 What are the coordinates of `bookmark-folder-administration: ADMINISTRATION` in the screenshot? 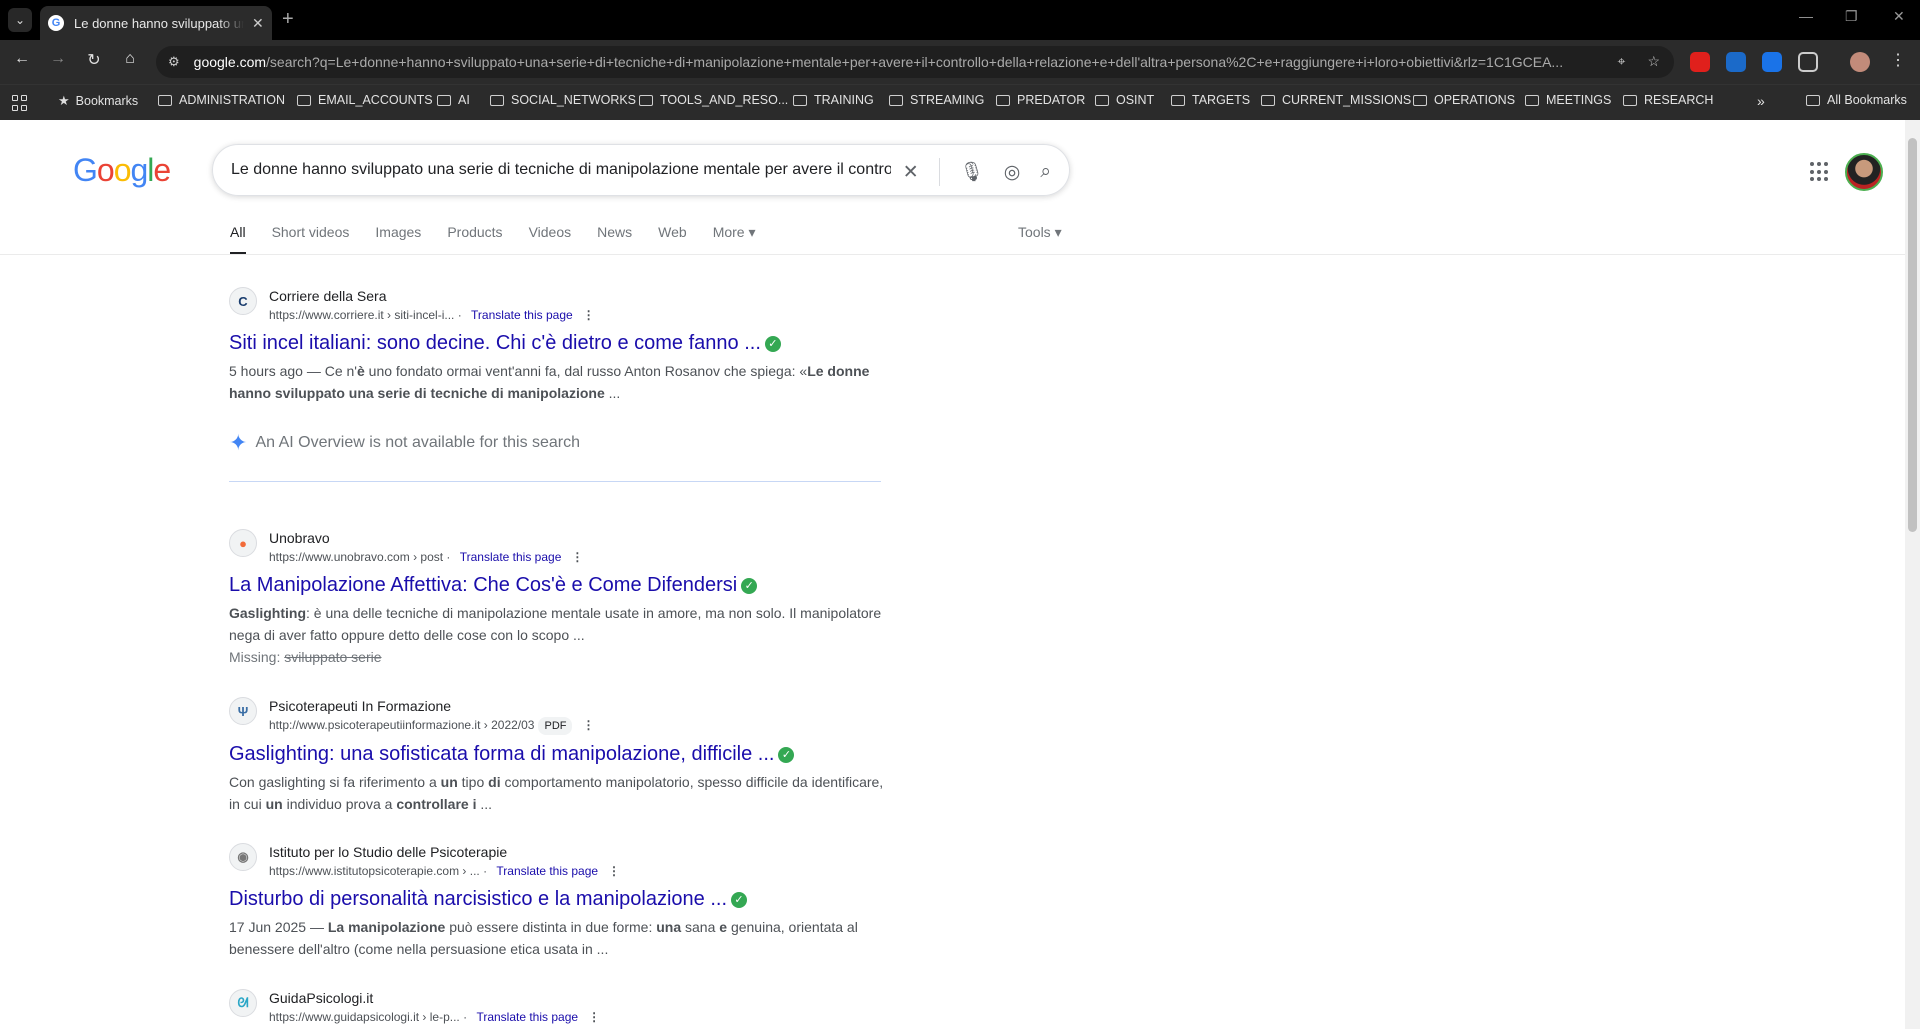 It's located at (221, 100).